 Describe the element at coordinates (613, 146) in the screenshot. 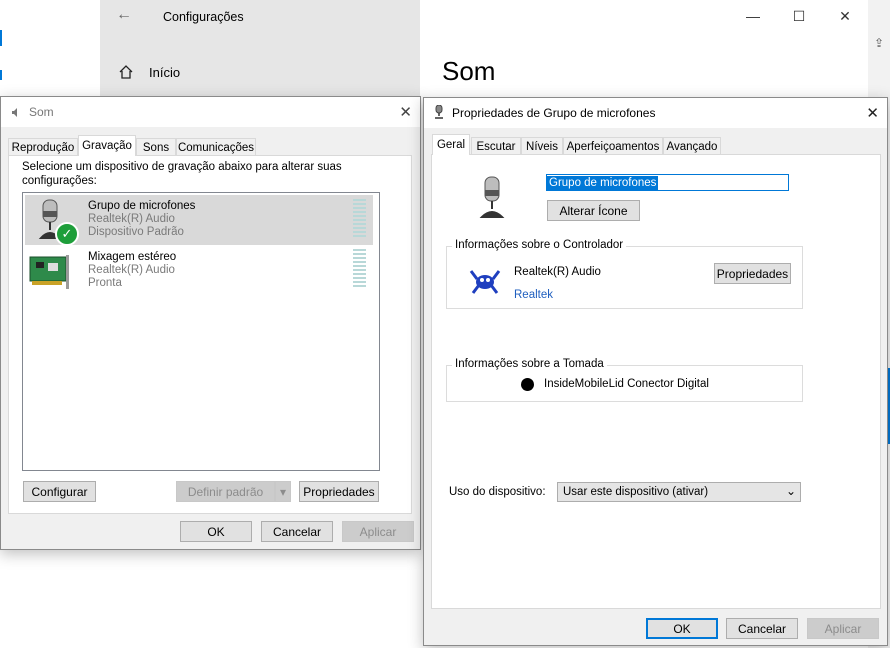

I see `tab-enhancements: Aperfeiçoamentos` at that location.